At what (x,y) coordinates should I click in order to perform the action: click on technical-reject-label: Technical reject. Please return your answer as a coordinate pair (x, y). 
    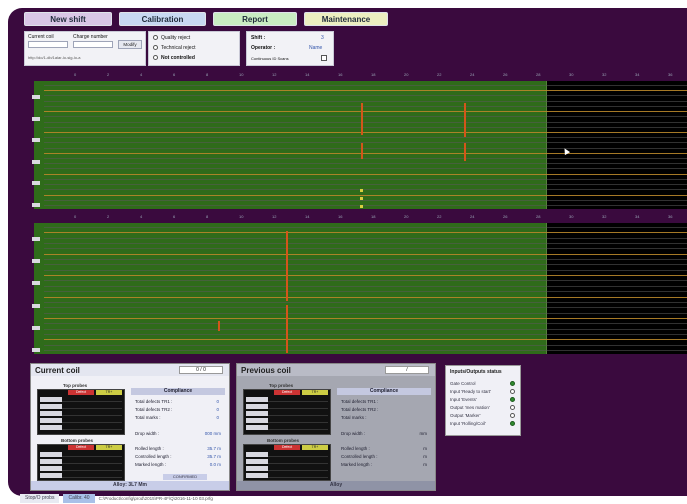
    Looking at the image, I should click on (178, 48).